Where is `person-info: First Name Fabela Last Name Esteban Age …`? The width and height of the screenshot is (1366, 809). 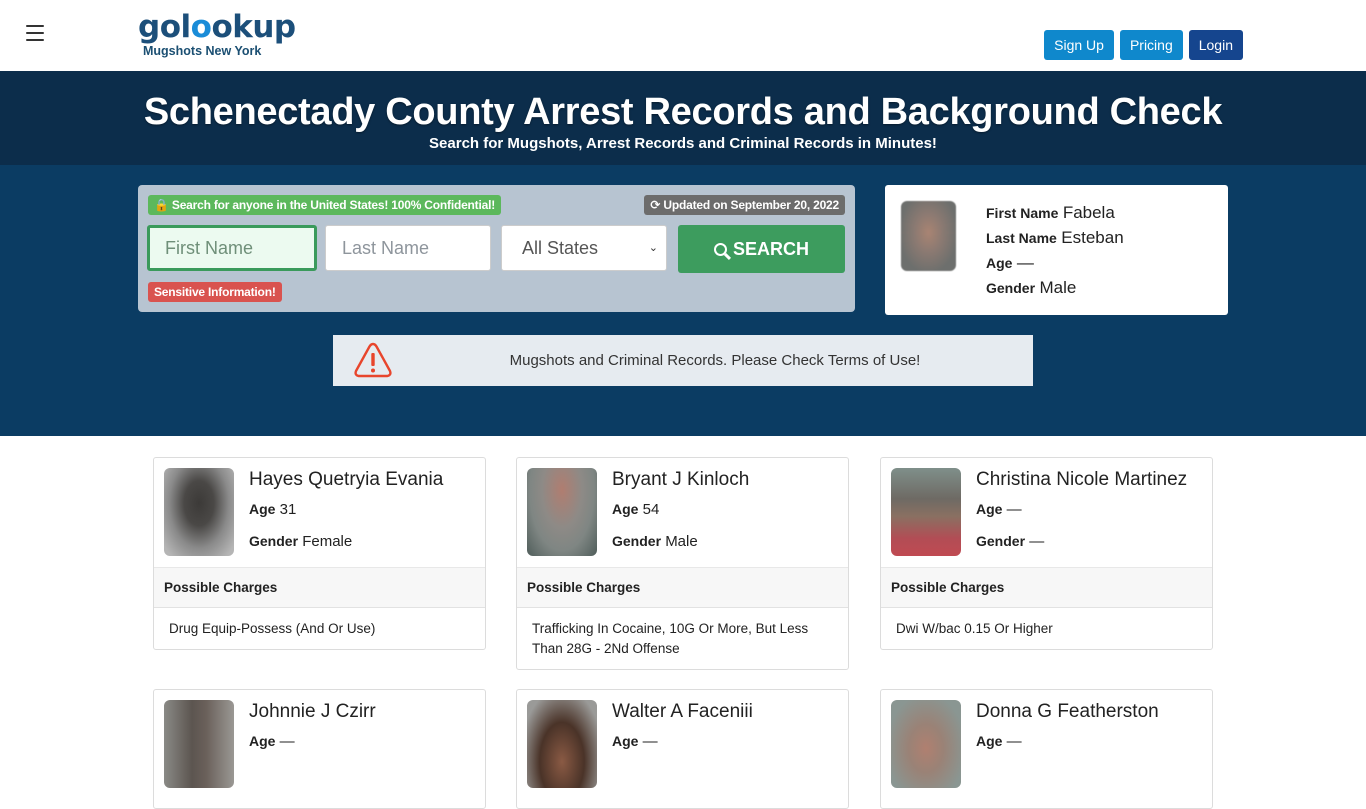
person-info: First Name Fabela Last Name Esteban Age … is located at coordinates (1055, 250).